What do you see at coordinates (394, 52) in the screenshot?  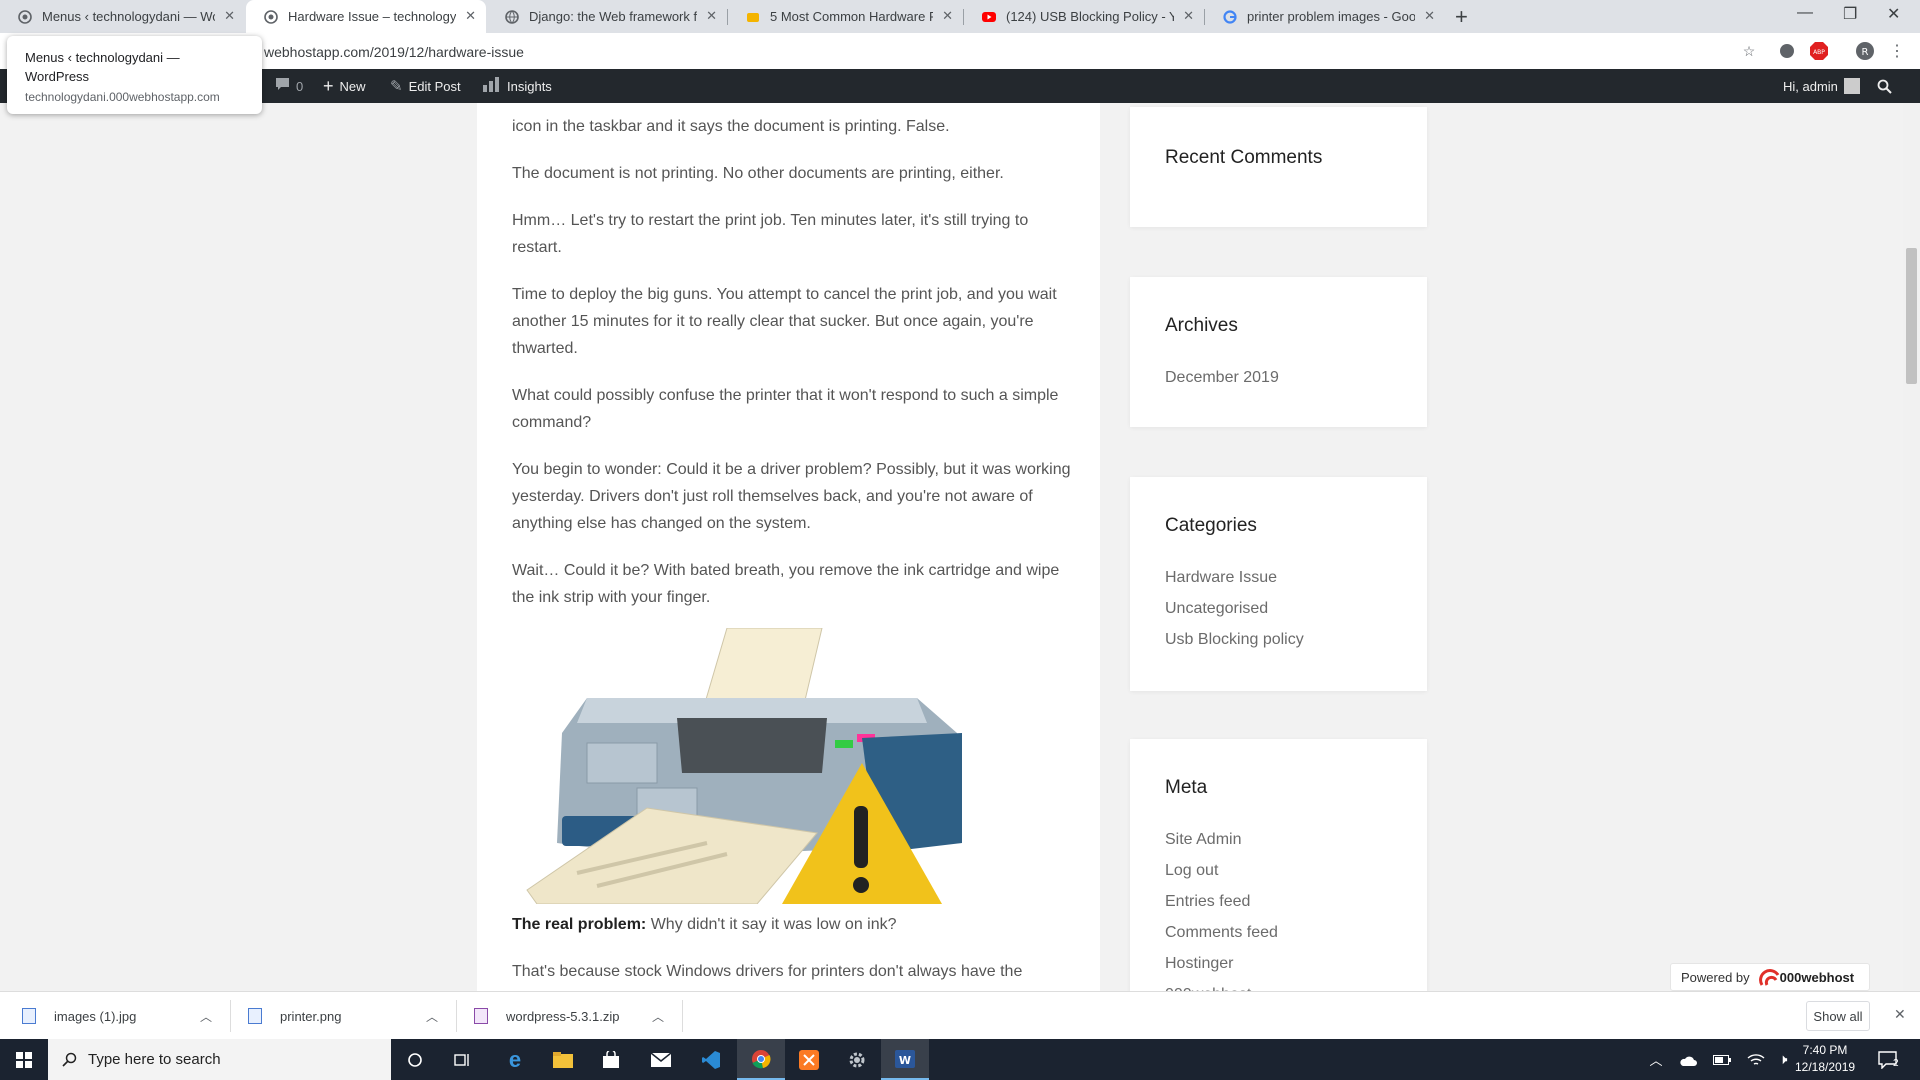 I see `address-bar: webhostapp.com/2019/12/hardware-issue` at bounding box center [394, 52].